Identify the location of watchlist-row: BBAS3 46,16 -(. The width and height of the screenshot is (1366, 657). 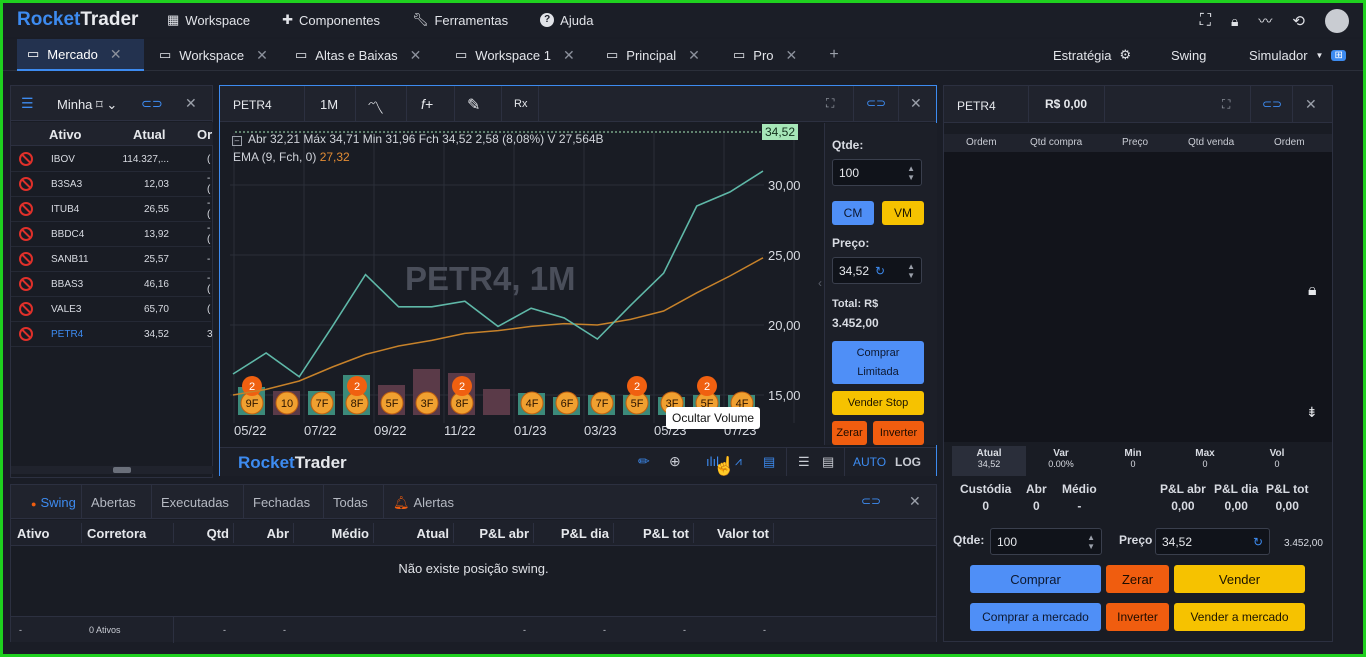
(111, 284).